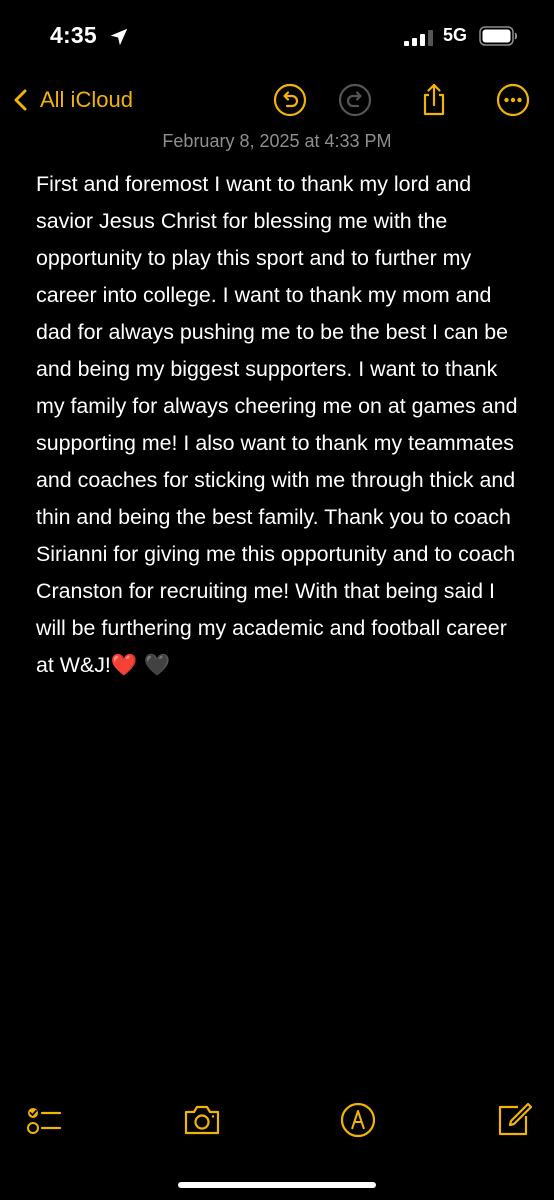 The image size is (554, 1200). Describe the element at coordinates (86, 99) in the screenshot. I see `back-label: All iCloud` at that location.